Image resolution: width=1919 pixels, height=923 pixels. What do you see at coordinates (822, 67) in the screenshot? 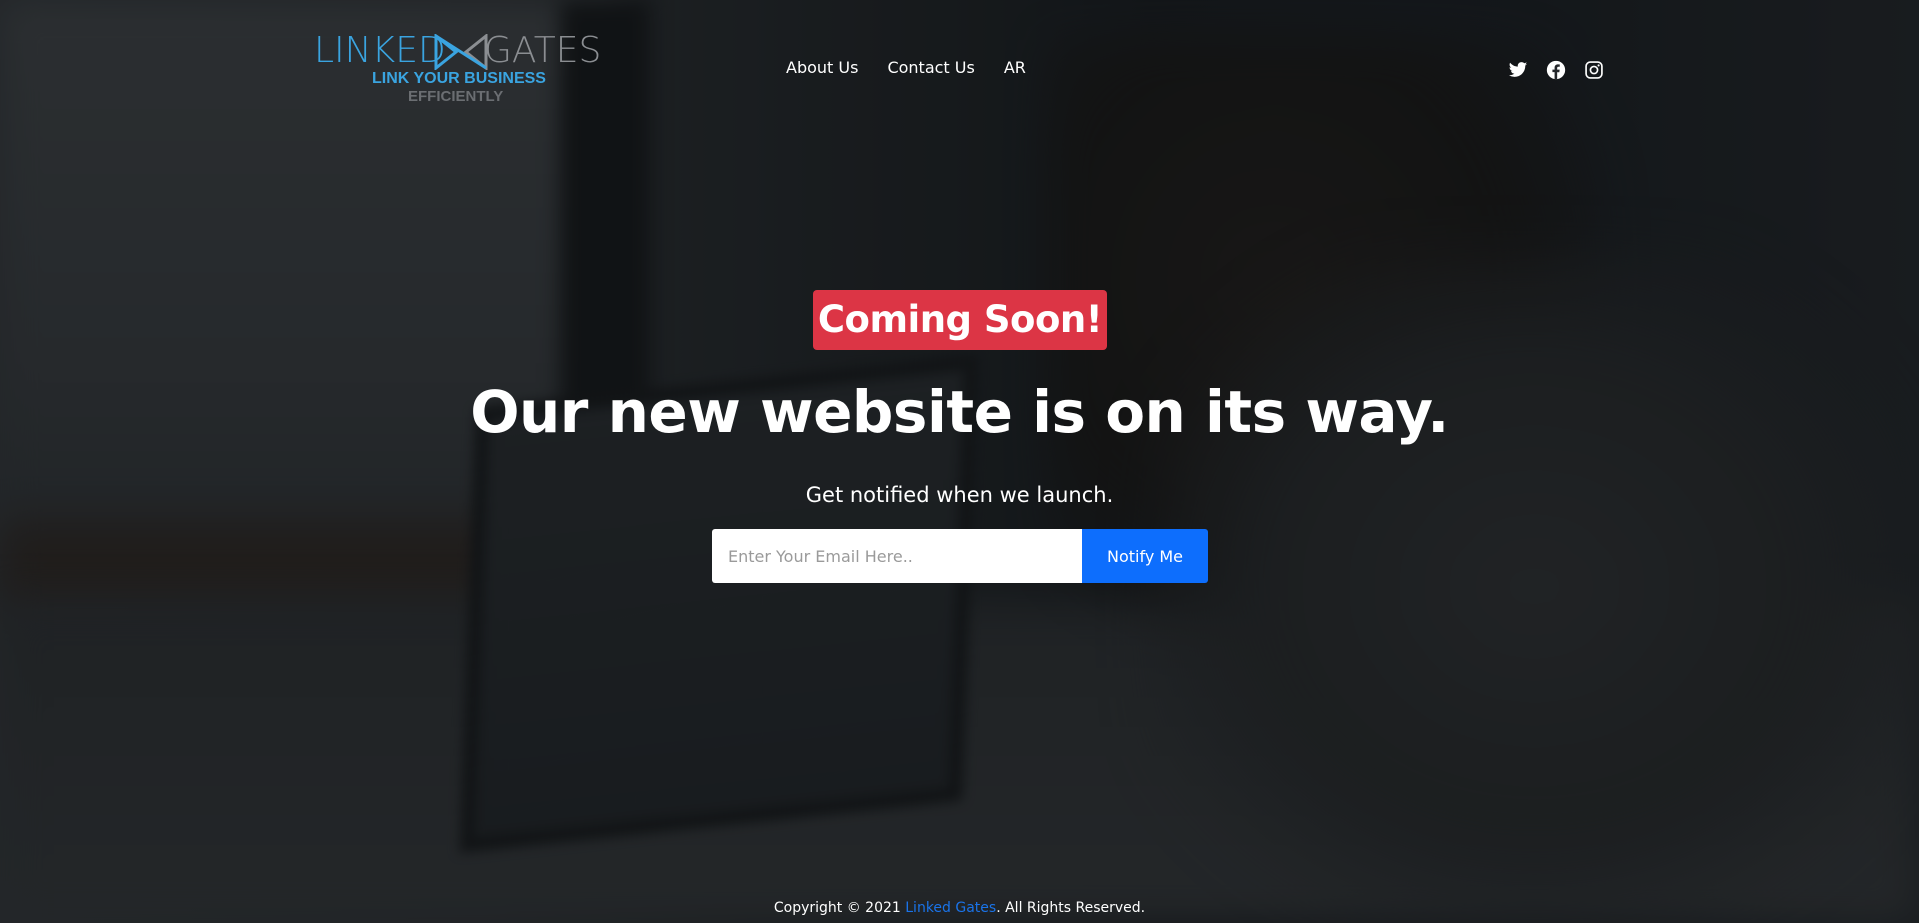
I see `nav-about-us: About Us` at bounding box center [822, 67].